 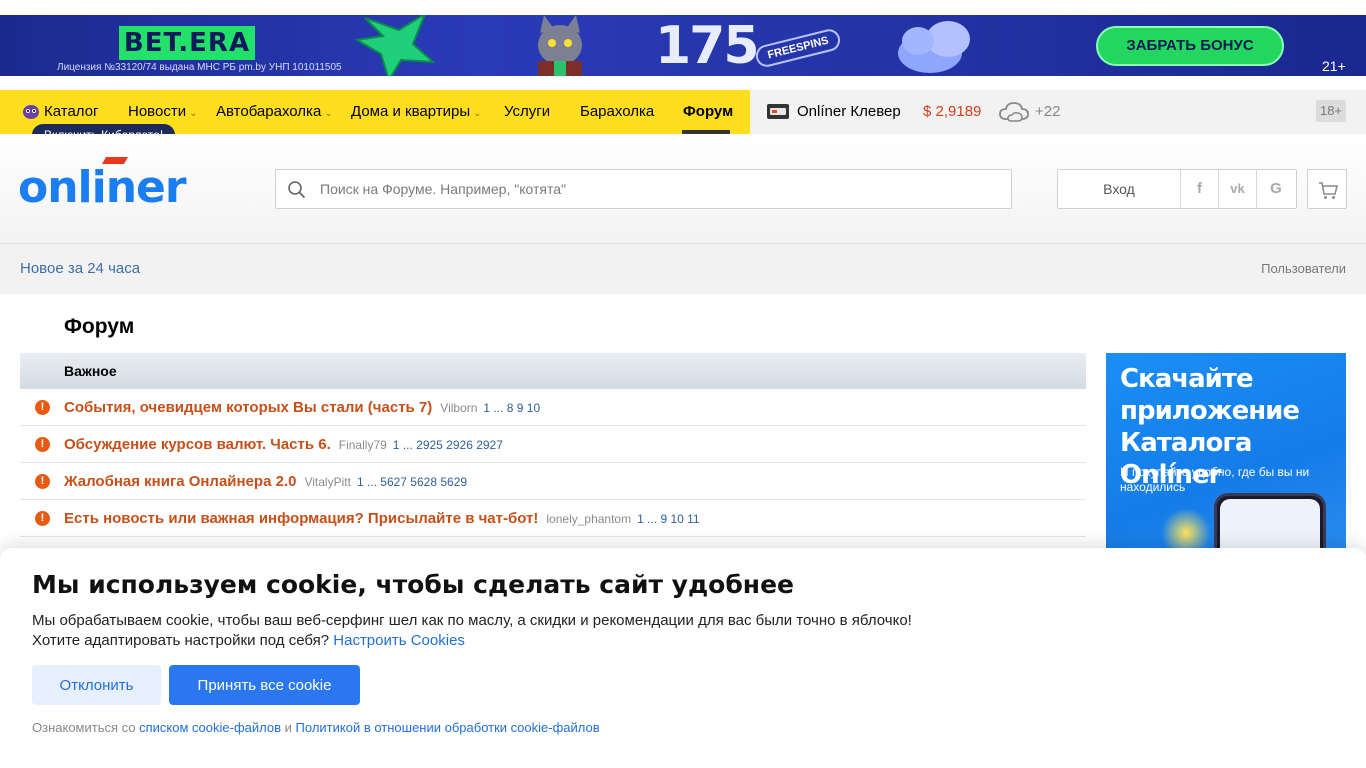 I want to click on nav-forum: Форум, so click(x=708, y=112).